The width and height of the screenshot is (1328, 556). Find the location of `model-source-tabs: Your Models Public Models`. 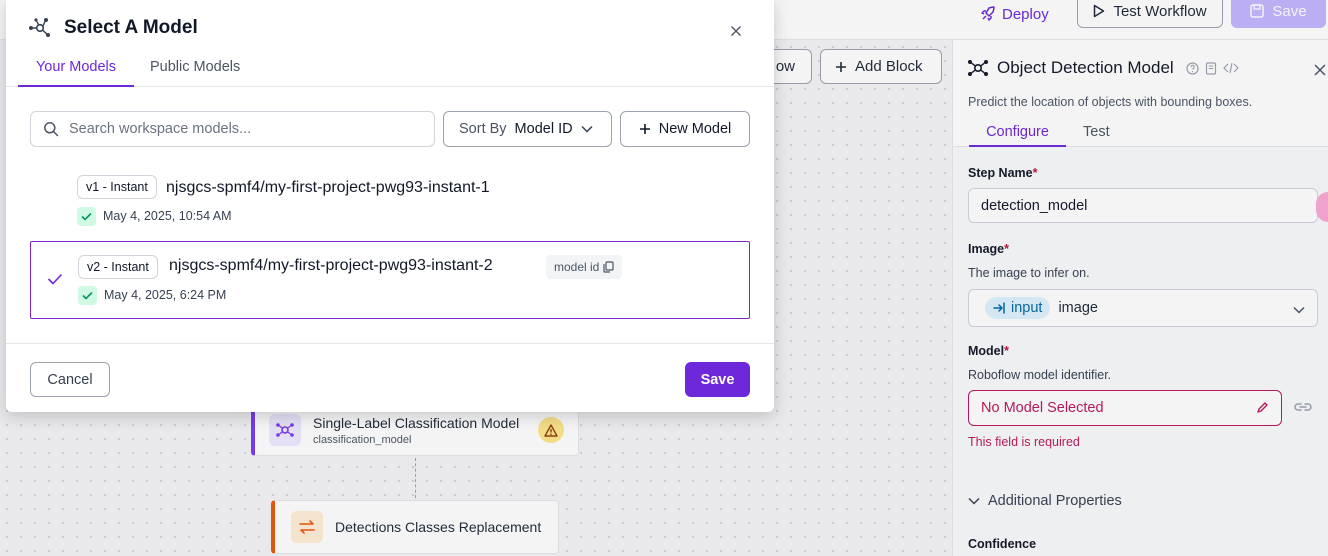

model-source-tabs: Your Models Public Models is located at coordinates (390, 68).